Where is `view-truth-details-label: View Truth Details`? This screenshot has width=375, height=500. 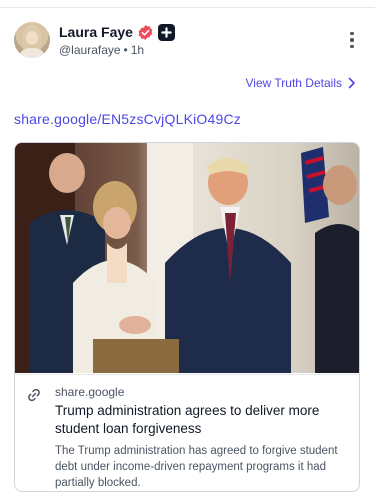
view-truth-details-label: View Truth Details is located at coordinates (294, 83).